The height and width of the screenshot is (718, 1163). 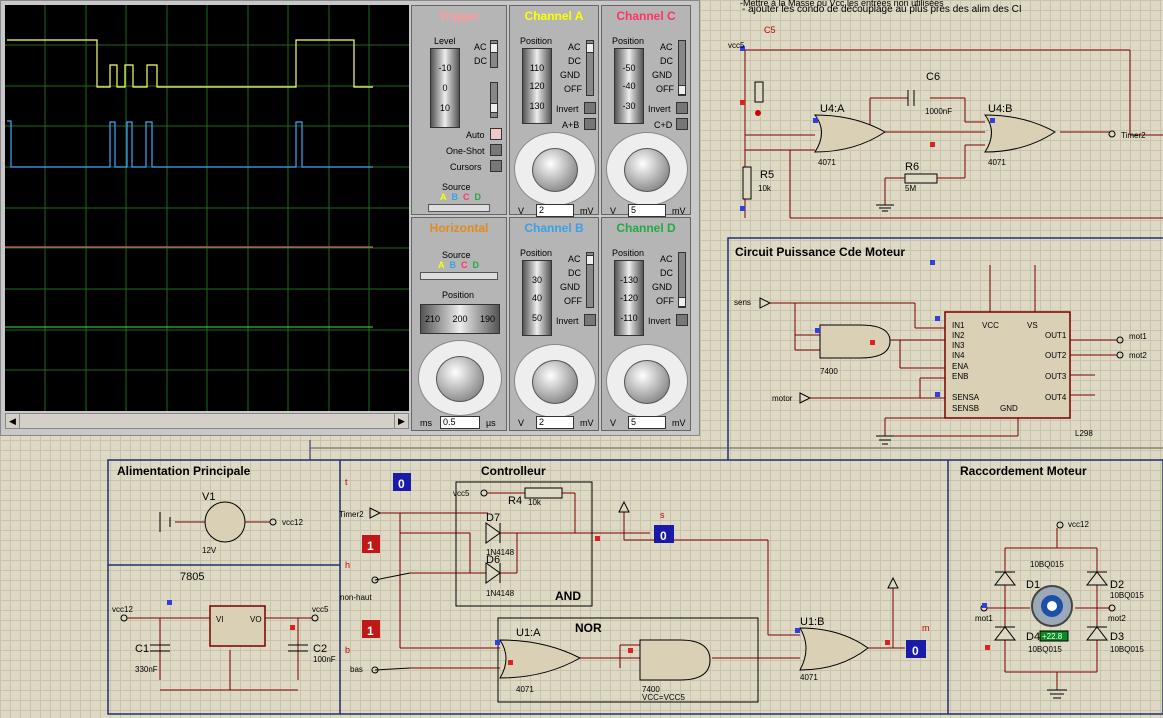 What do you see at coordinates (629, 298) in the screenshot?
I see `channel-d-position-drum: -130 -120 -110` at bounding box center [629, 298].